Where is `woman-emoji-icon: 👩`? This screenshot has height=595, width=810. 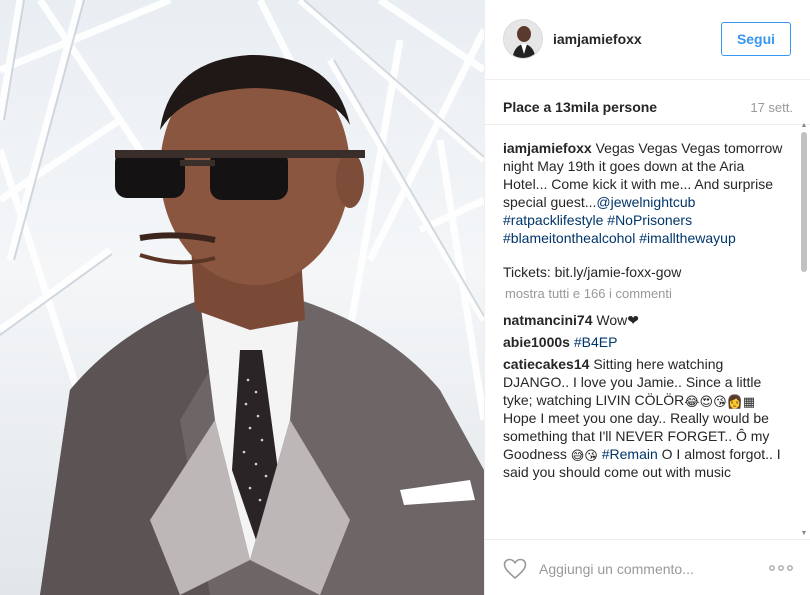
woman-emoji-icon: 👩 is located at coordinates (734, 401).